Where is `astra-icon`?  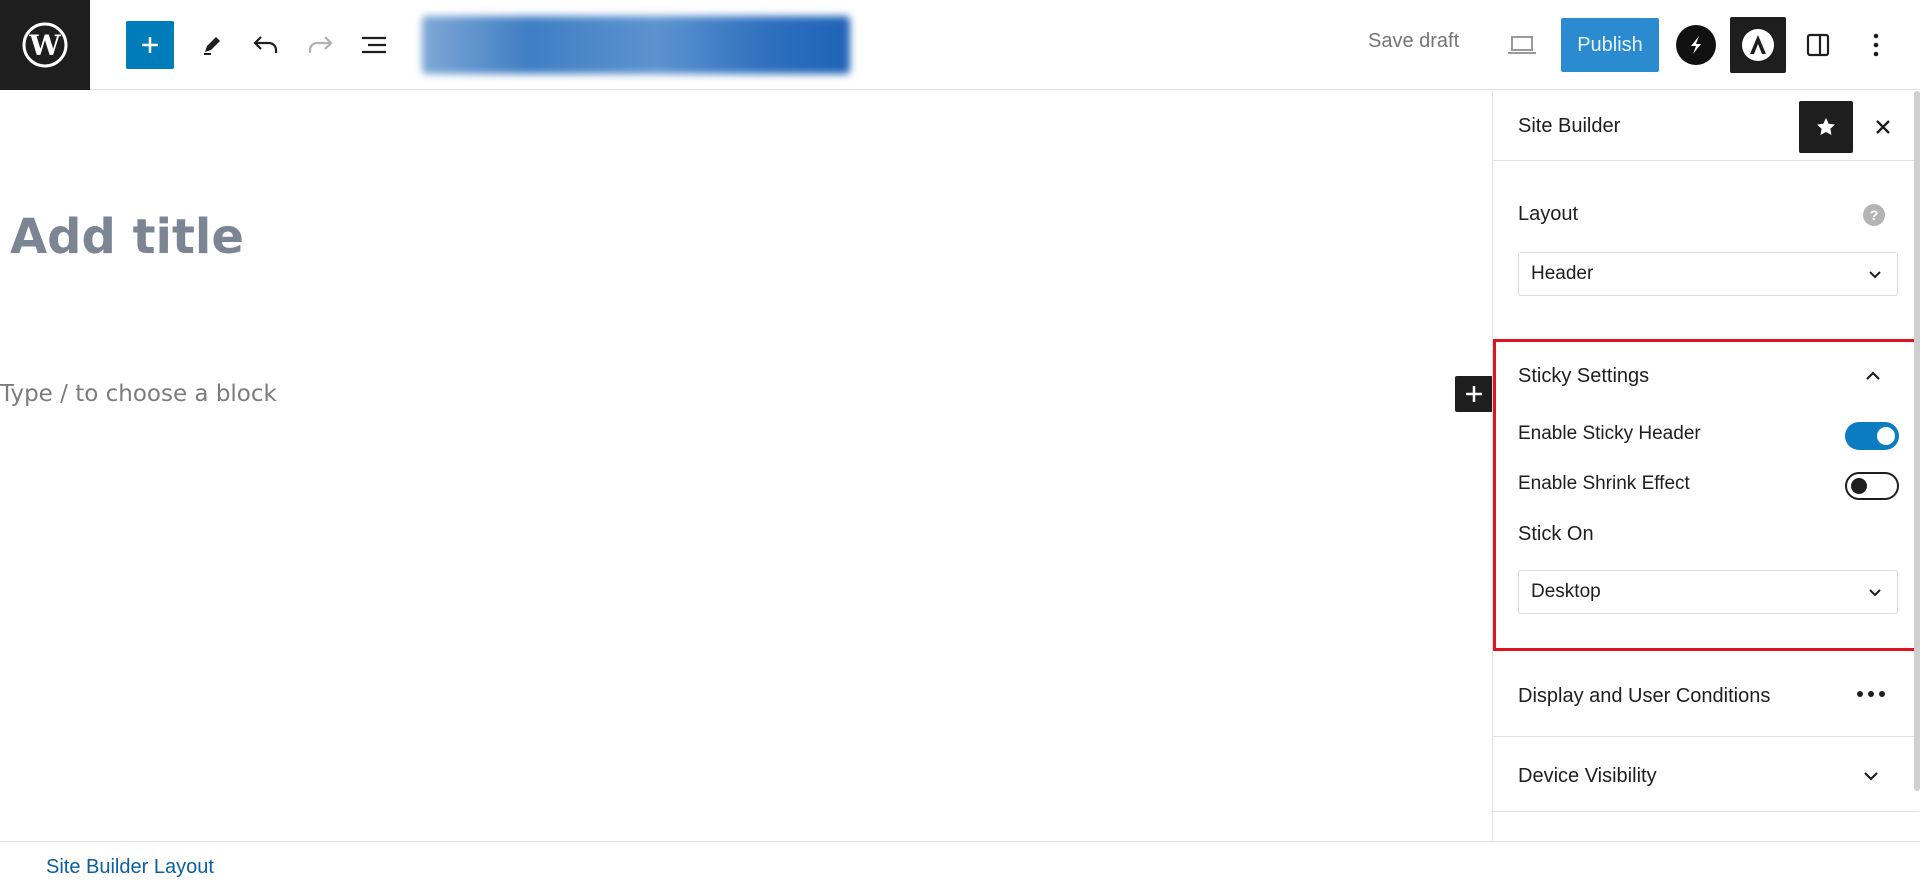 astra-icon is located at coordinates (1758, 45).